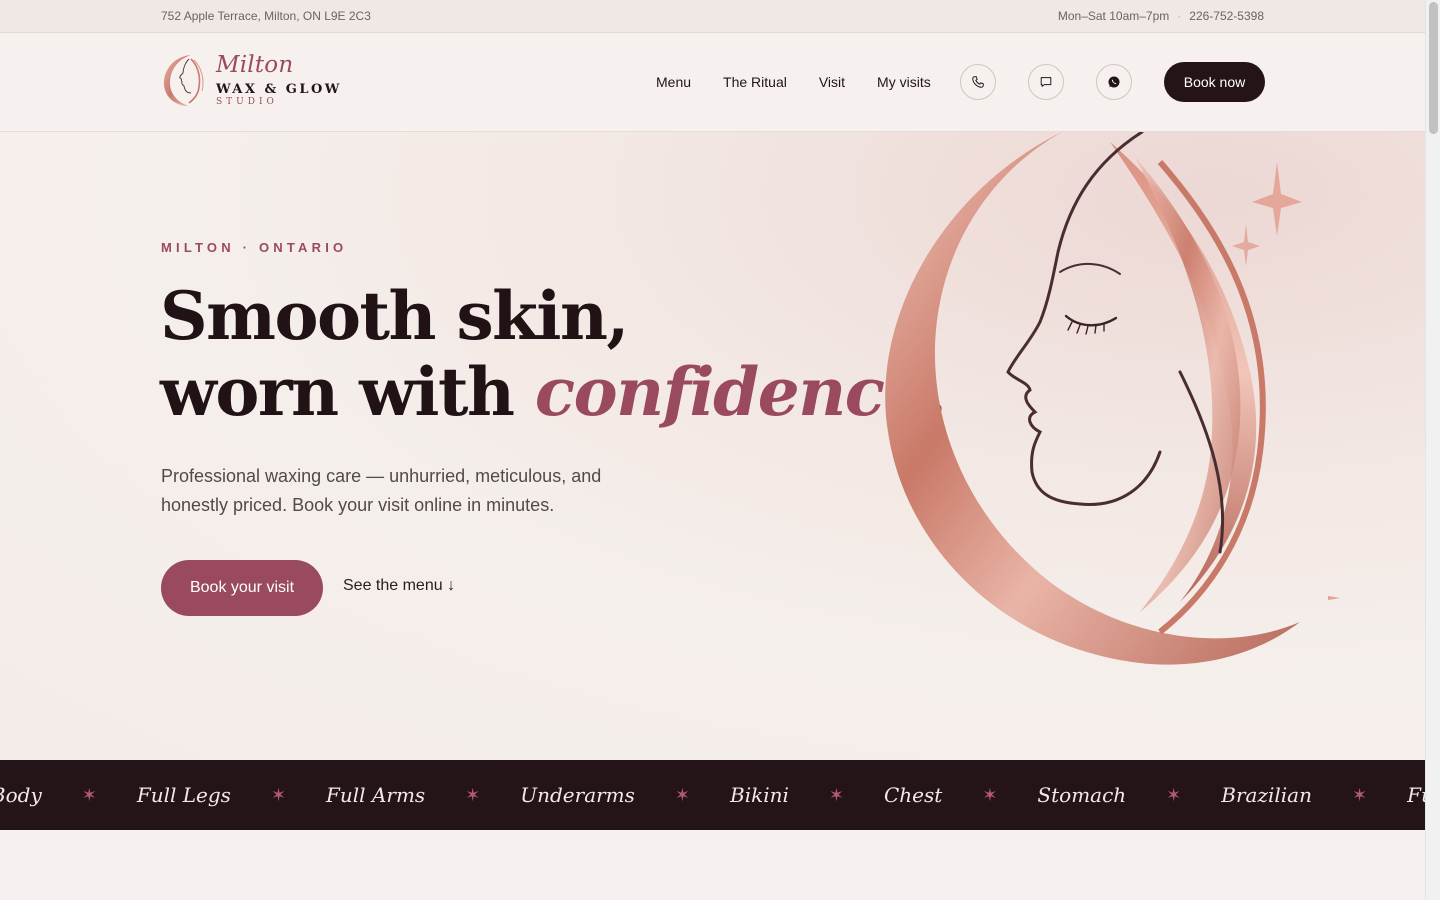 This screenshot has height=900, width=1440. I want to click on address-text: 752 Apple Terrace, Milton, ON L9E 2C3, so click(266, 16).